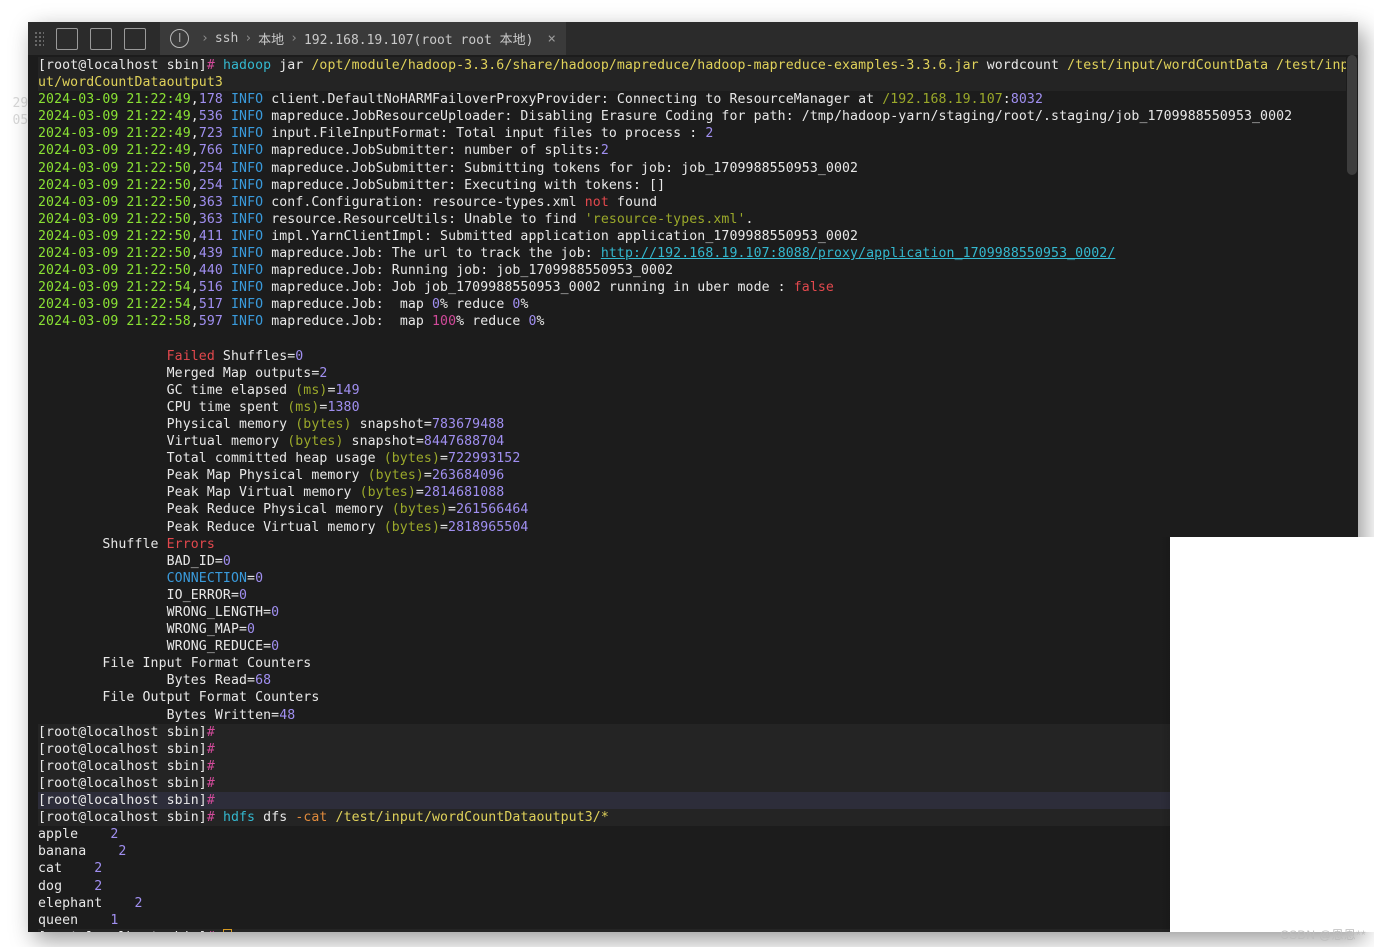 This screenshot has width=1374, height=947. Describe the element at coordinates (67, 38) in the screenshot. I see `square-button-1-icon` at that location.